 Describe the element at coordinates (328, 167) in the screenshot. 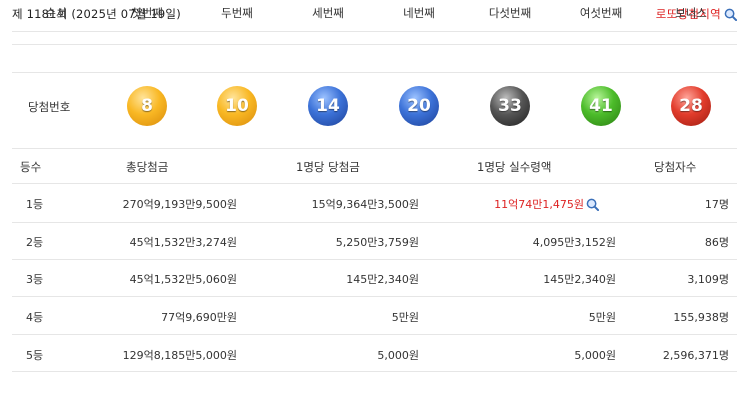

I see `col-header-per-person: 1명당 당첨금` at that location.